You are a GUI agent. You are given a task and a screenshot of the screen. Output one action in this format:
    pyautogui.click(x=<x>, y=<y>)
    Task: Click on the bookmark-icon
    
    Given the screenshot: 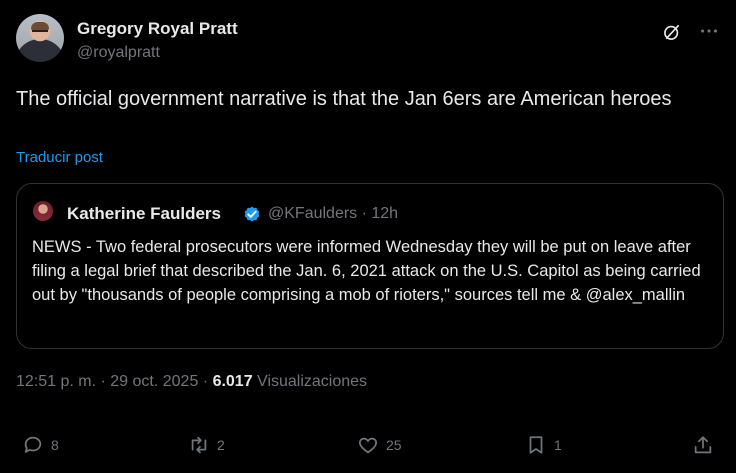 What is the action you would take?
    pyautogui.click(x=536, y=445)
    